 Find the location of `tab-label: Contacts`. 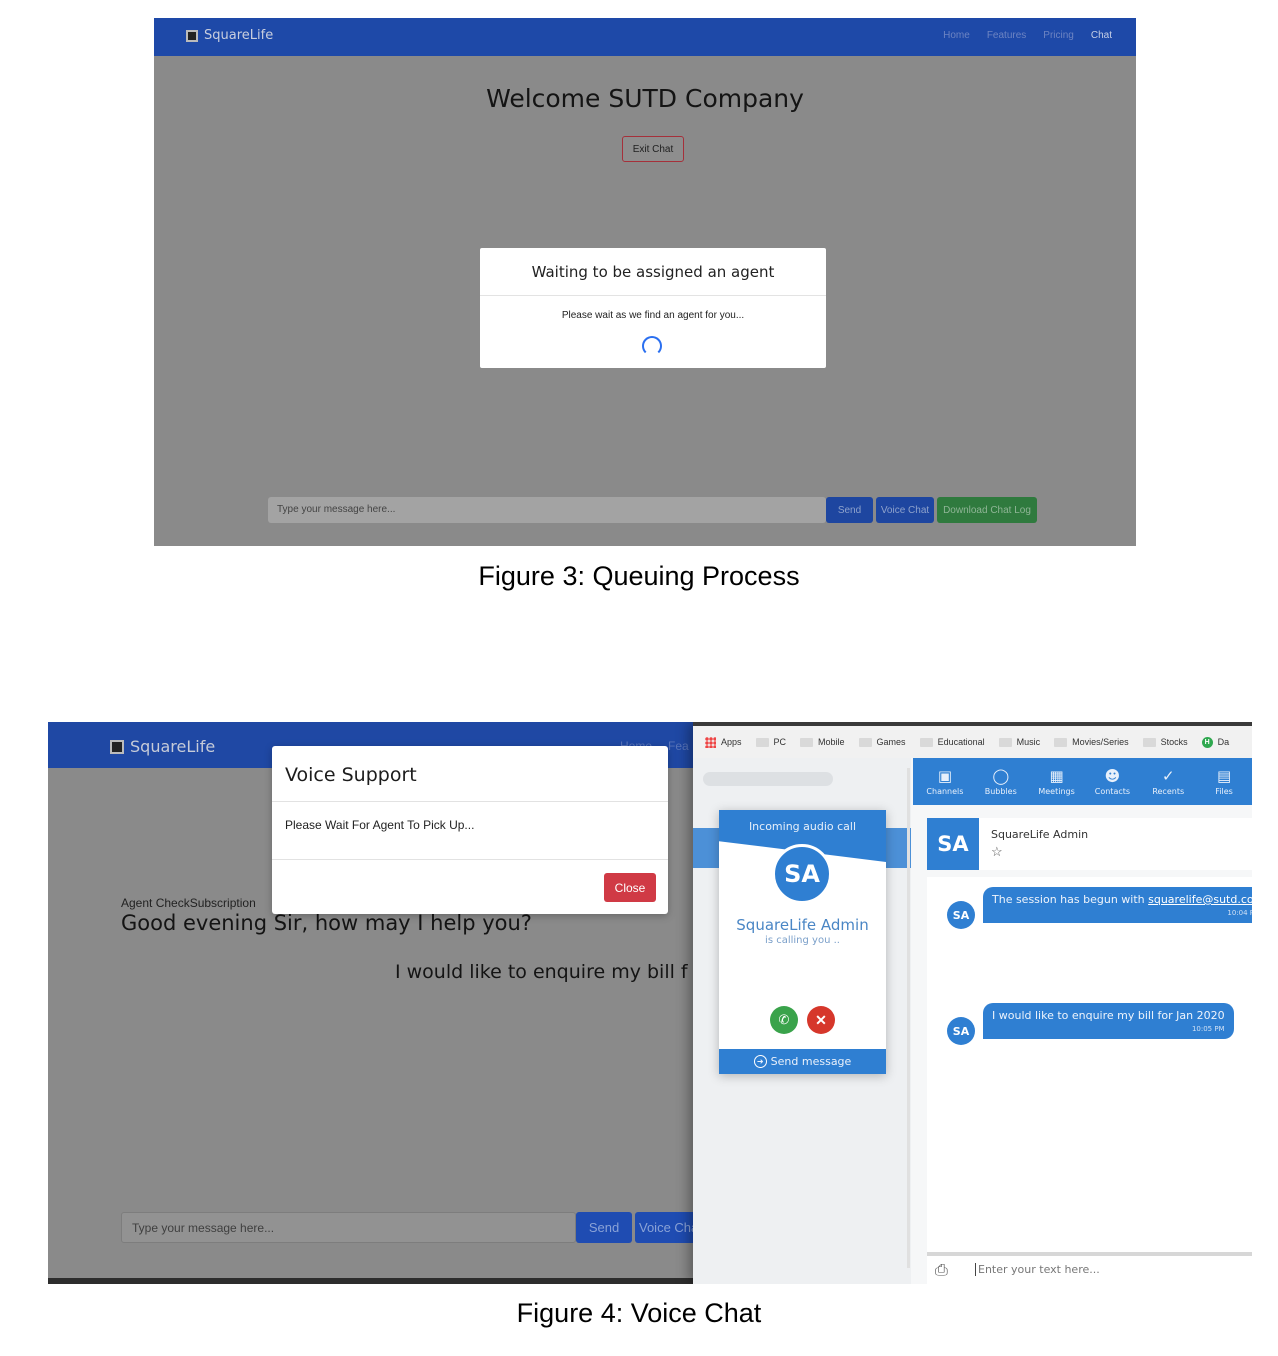

tab-label: Contacts is located at coordinates (1112, 791).